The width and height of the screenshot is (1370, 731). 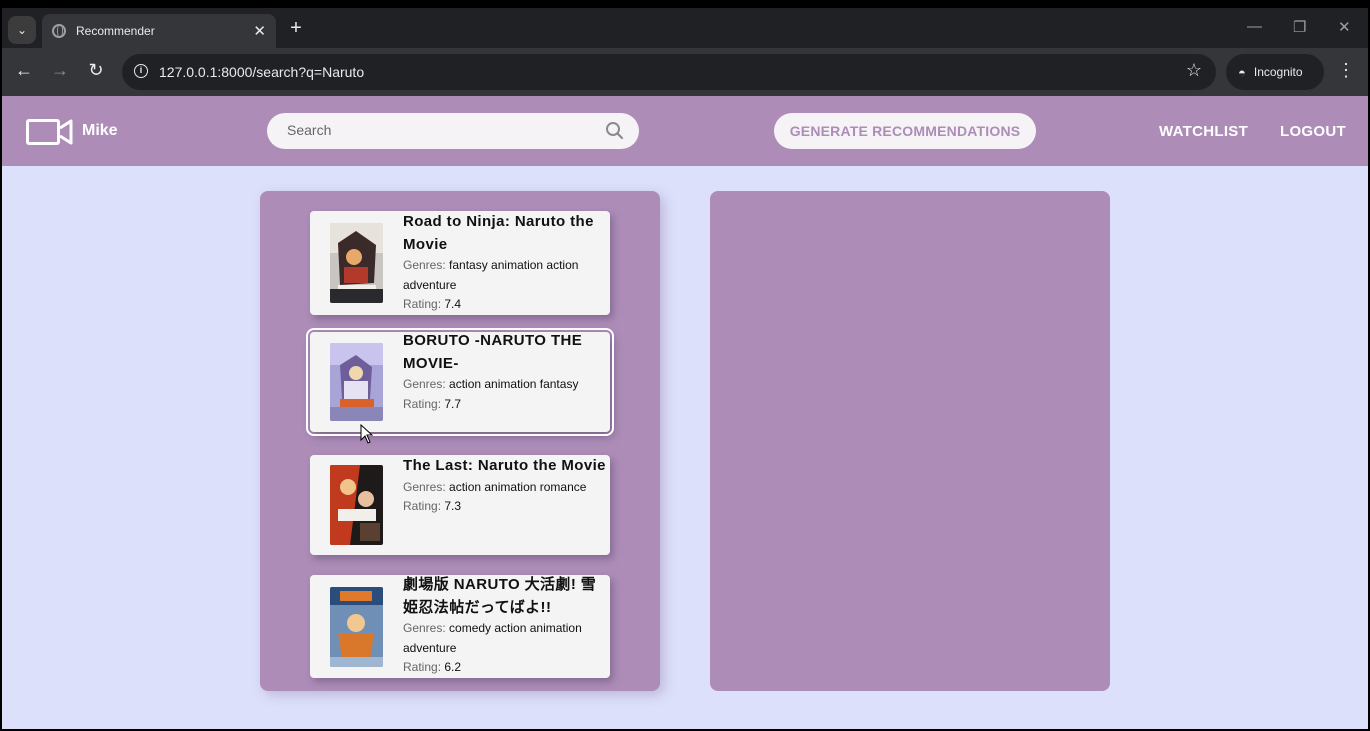 I want to click on movie-genres: Genres: action animation fantasy, so click(x=505, y=385).